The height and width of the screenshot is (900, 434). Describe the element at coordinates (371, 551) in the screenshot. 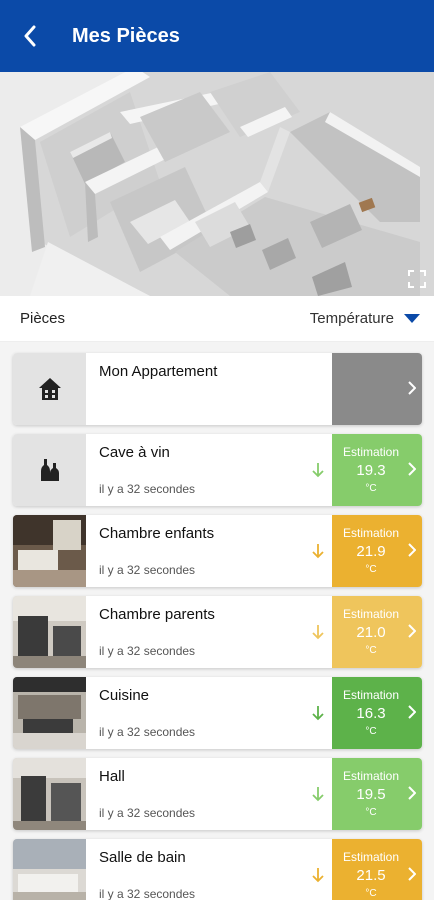

I see `estimation-value: 21.9` at that location.